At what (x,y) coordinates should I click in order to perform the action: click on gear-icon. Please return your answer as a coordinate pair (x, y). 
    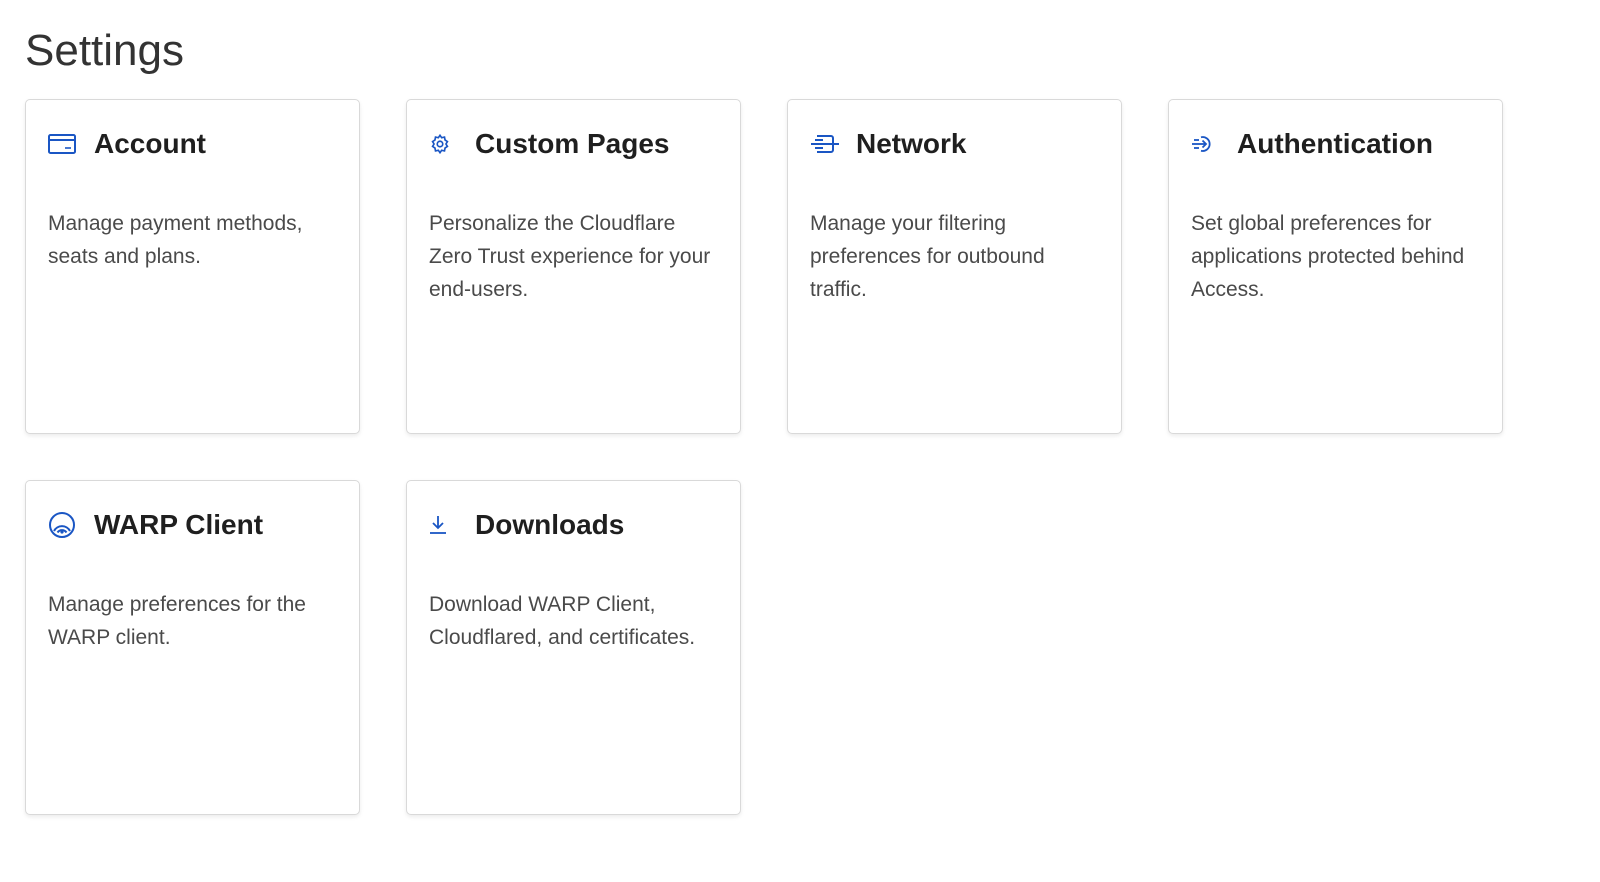
    Looking at the image, I should click on (444, 144).